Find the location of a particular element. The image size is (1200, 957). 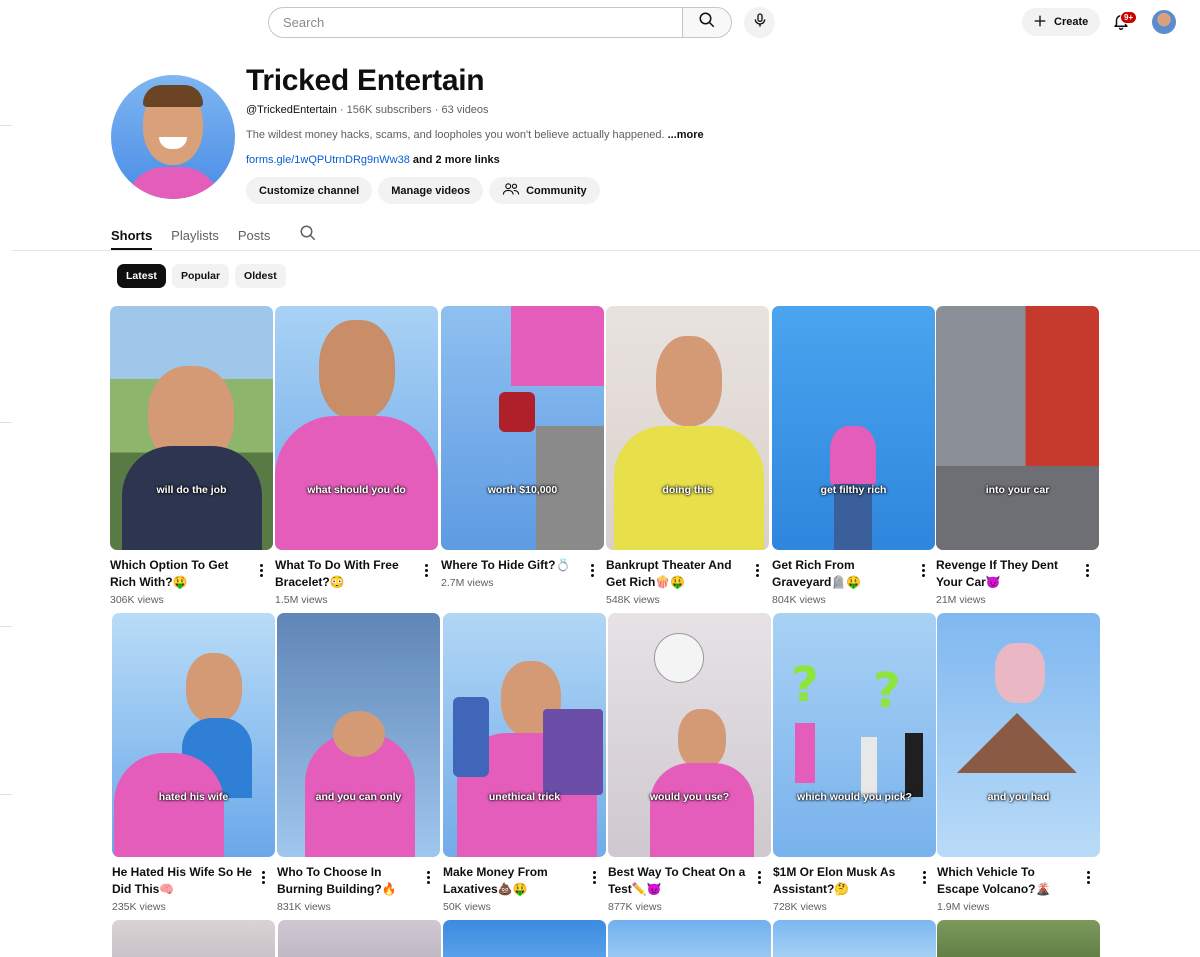

short-caption: and you can only is located at coordinates (358, 797).